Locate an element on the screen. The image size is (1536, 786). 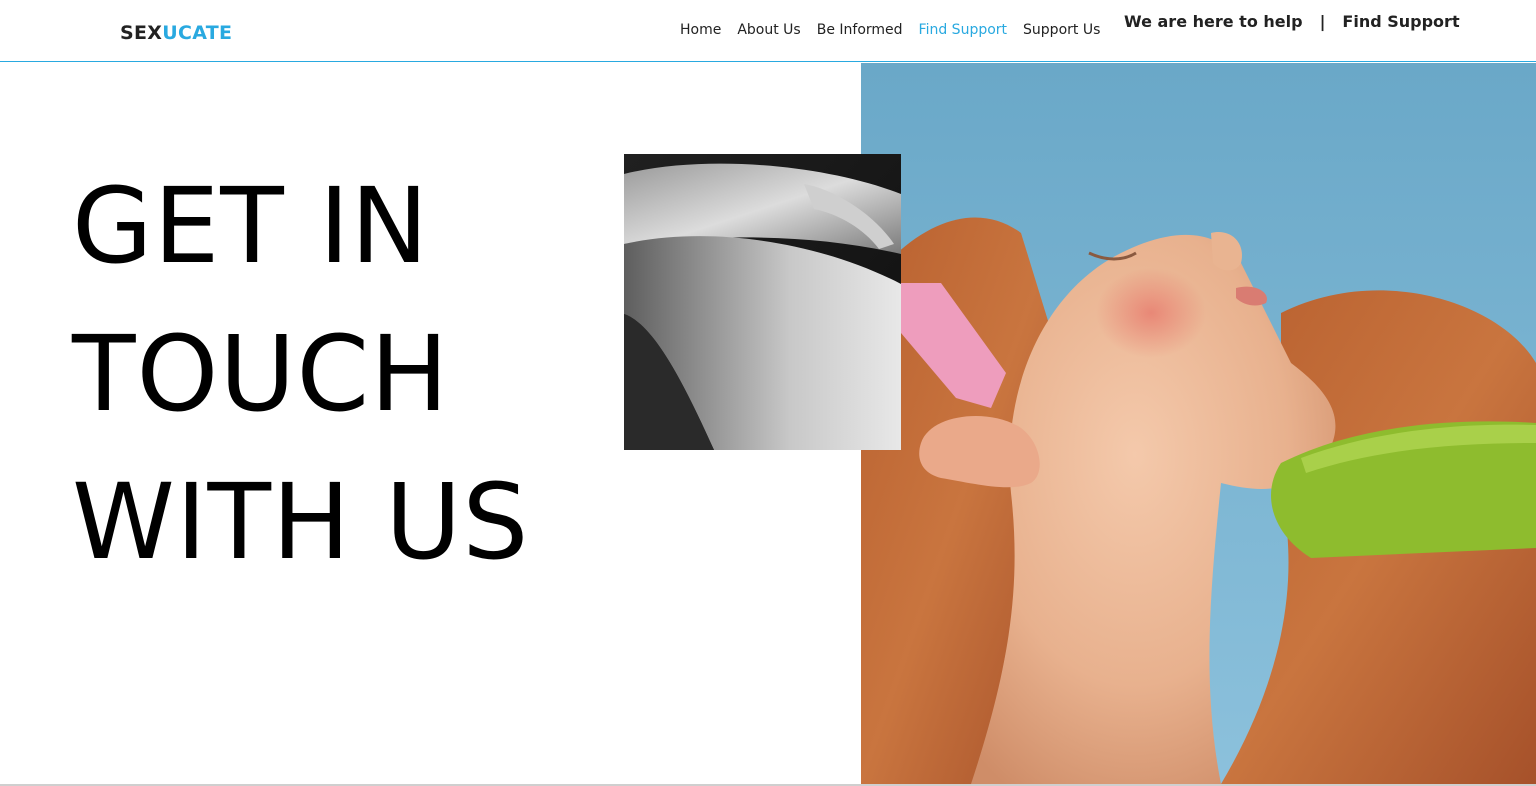
bw-body-image is located at coordinates (762, 302).